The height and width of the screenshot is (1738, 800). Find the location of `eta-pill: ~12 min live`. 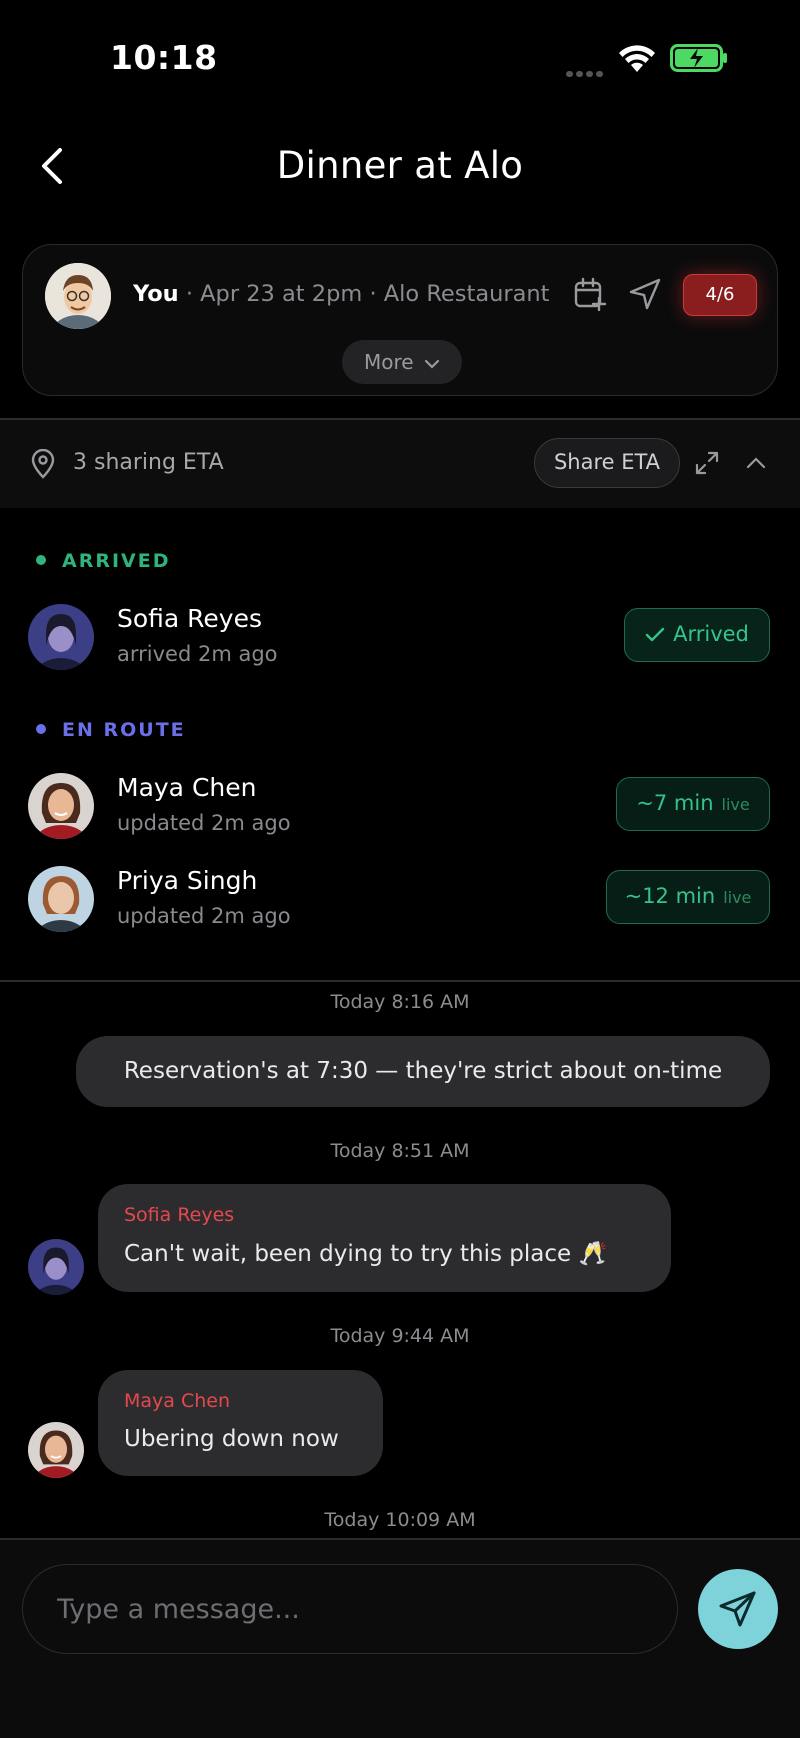

eta-pill: ~12 min live is located at coordinates (688, 897).